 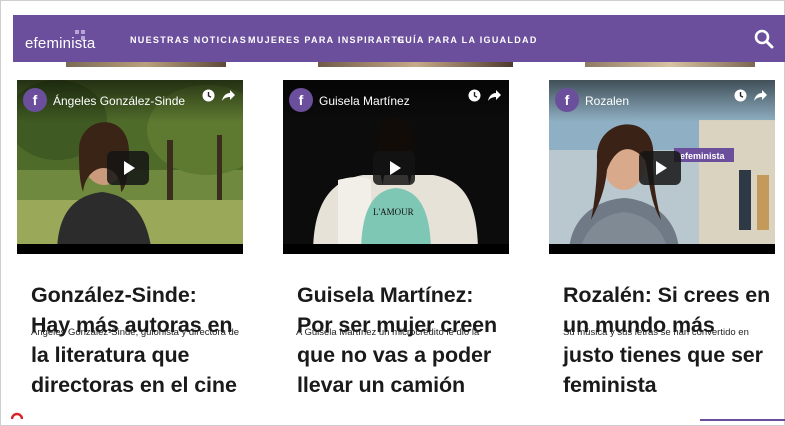 I want to click on banner-text: efeminista, so click(x=703, y=156).